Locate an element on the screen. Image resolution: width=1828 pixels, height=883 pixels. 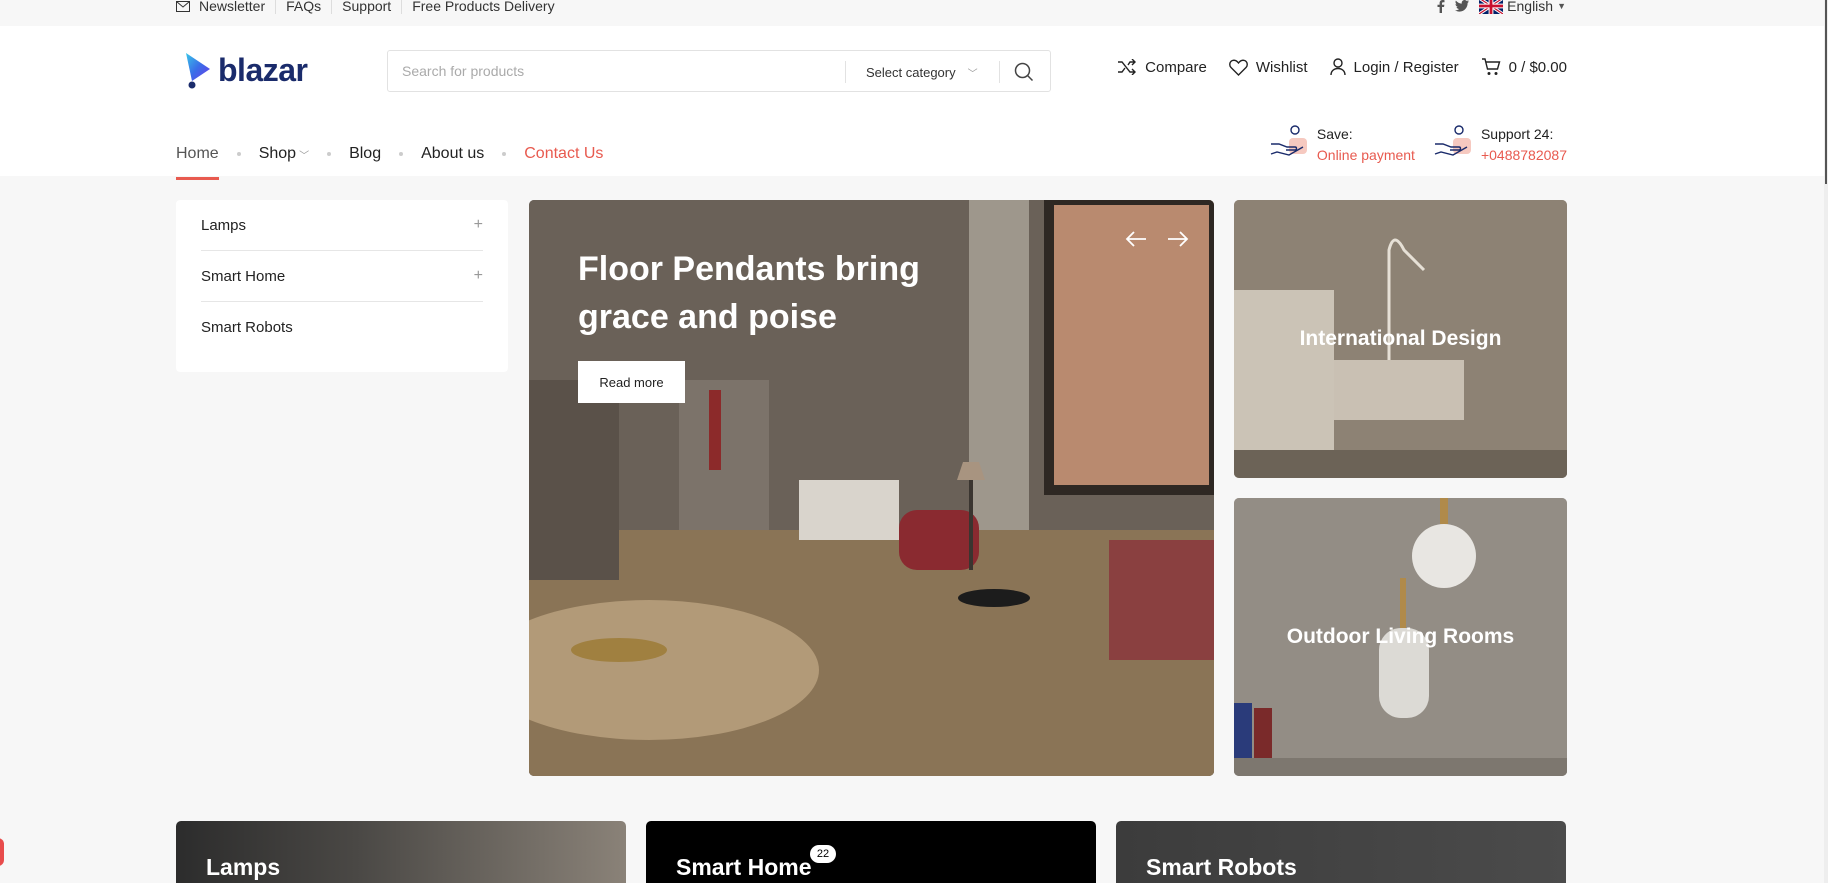
floating-action-button is located at coordinates (2, 852).